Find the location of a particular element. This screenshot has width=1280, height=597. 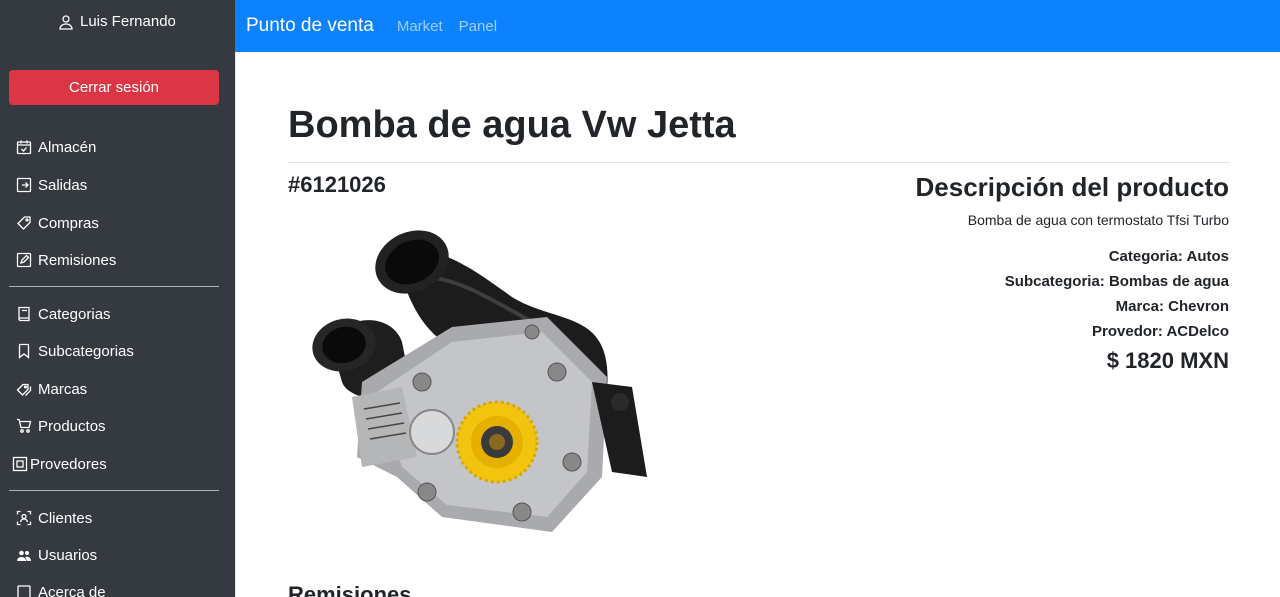

product-image is located at coordinates (479, 381).